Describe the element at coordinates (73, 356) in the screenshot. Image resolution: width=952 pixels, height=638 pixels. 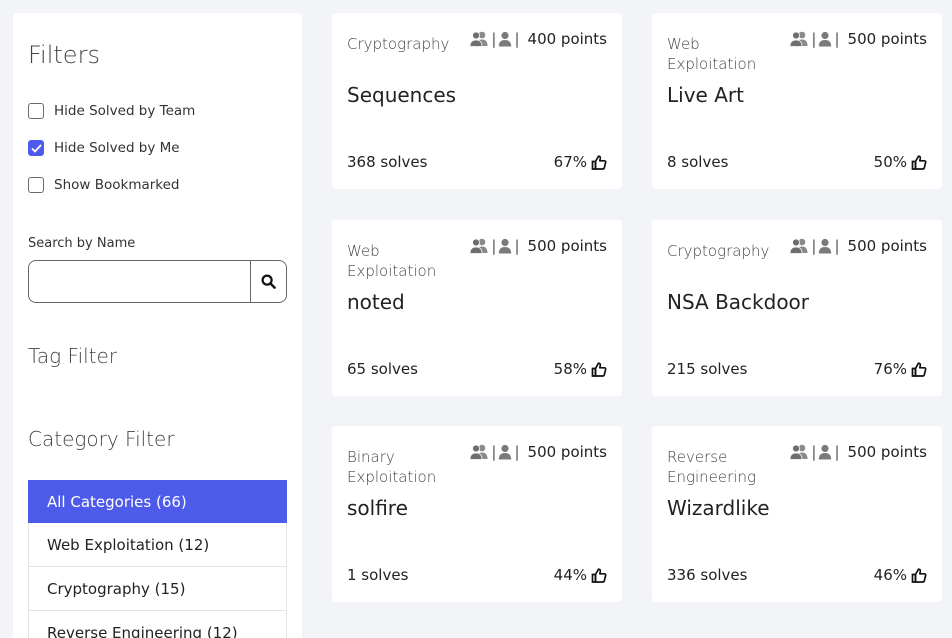
I see `tag-filter-title: Tag Filter` at that location.